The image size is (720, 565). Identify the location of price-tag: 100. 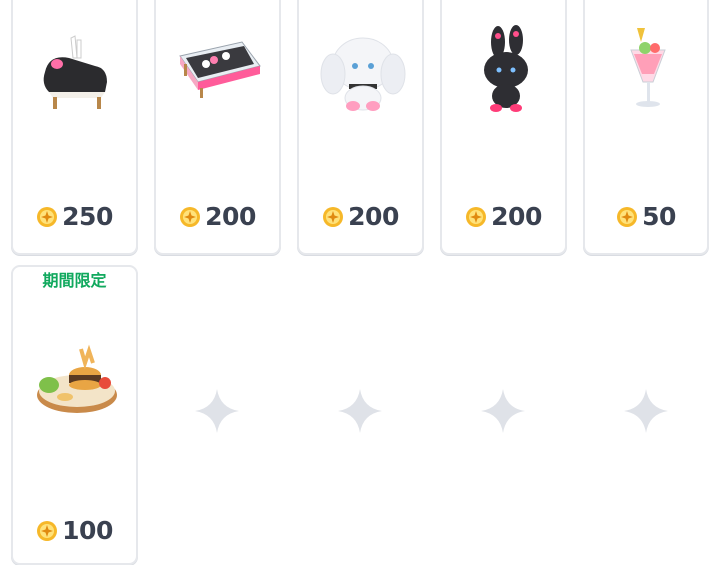
(74, 530).